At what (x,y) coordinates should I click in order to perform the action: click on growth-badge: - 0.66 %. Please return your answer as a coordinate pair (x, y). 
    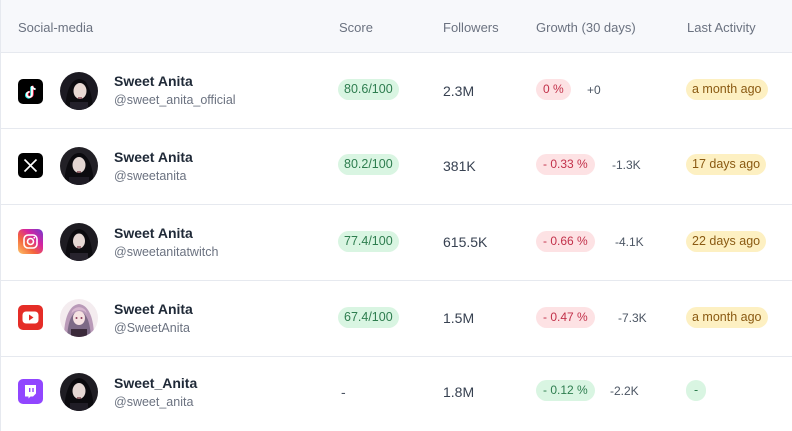
    Looking at the image, I should click on (565, 241).